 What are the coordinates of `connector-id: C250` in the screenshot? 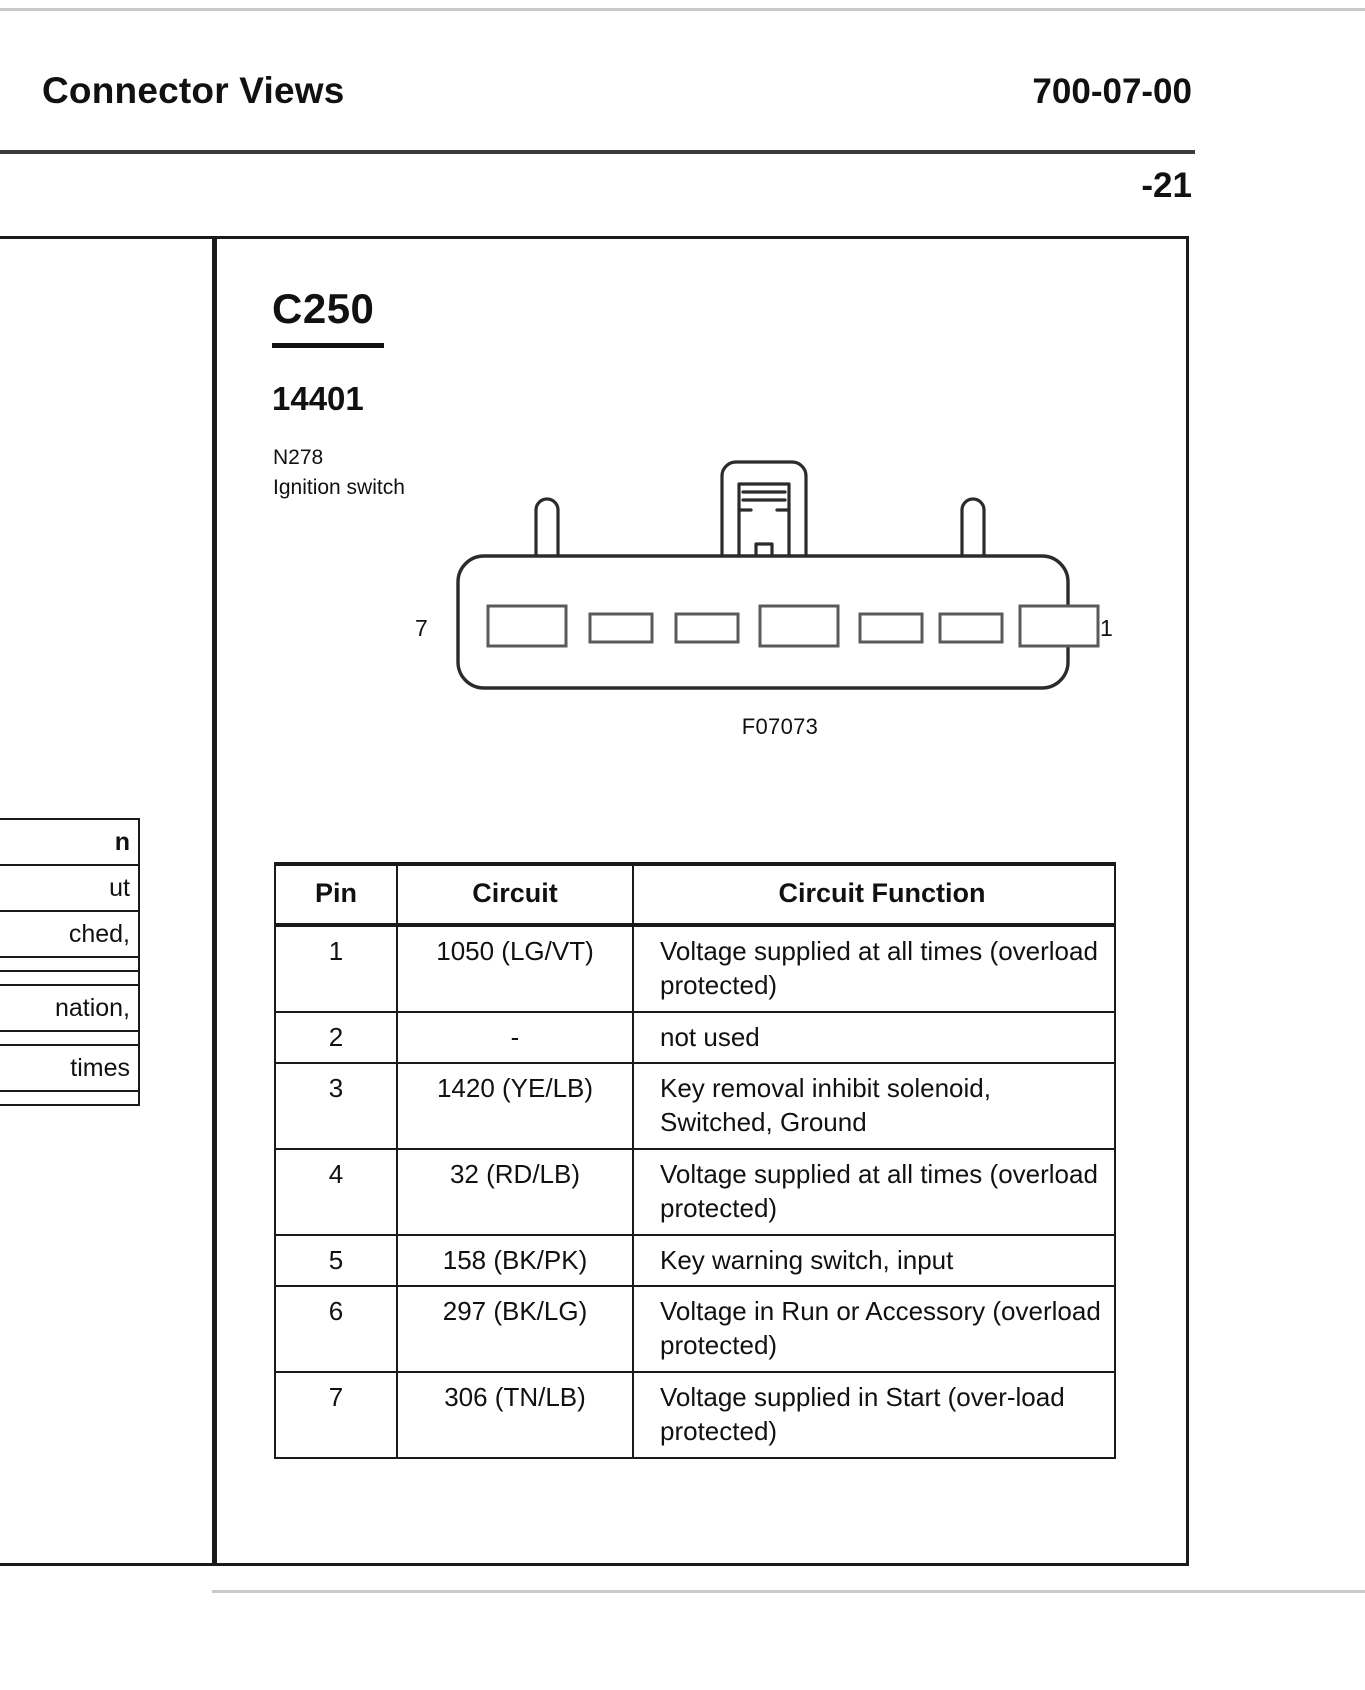 It's located at (323, 308).